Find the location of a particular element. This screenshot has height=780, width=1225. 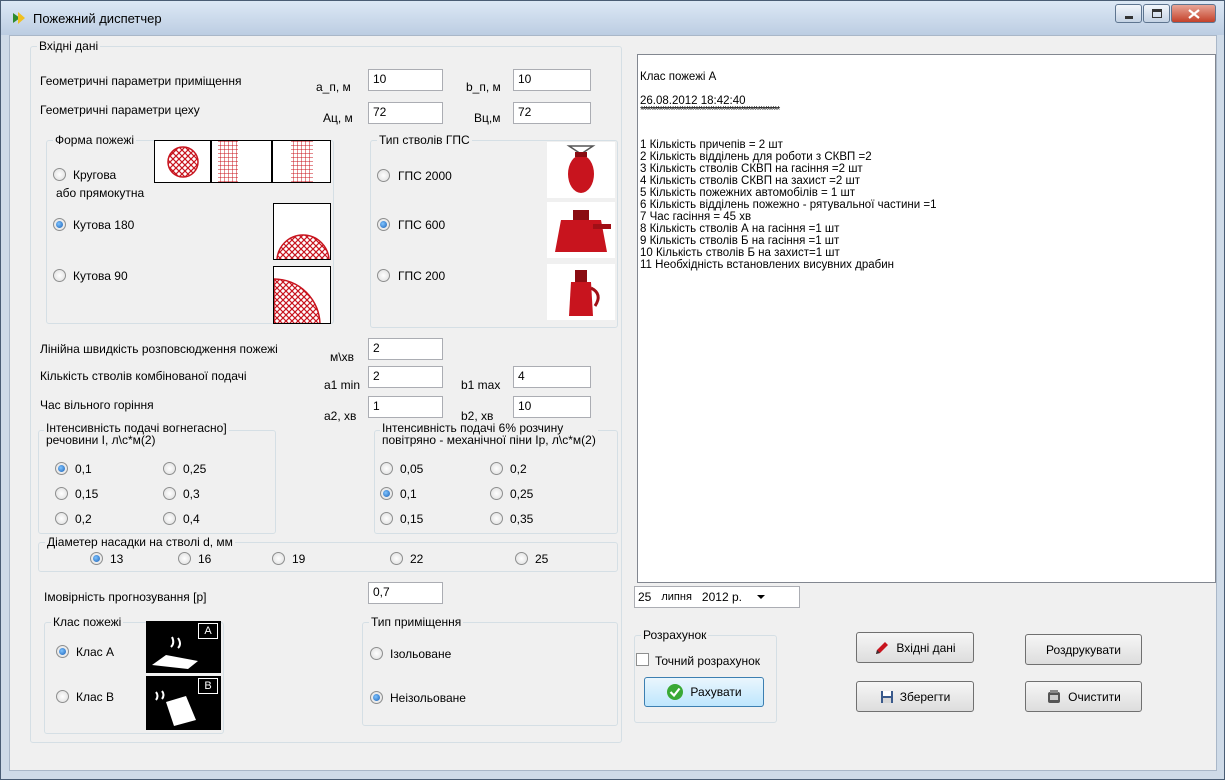

pencil-icon is located at coordinates (882, 647).